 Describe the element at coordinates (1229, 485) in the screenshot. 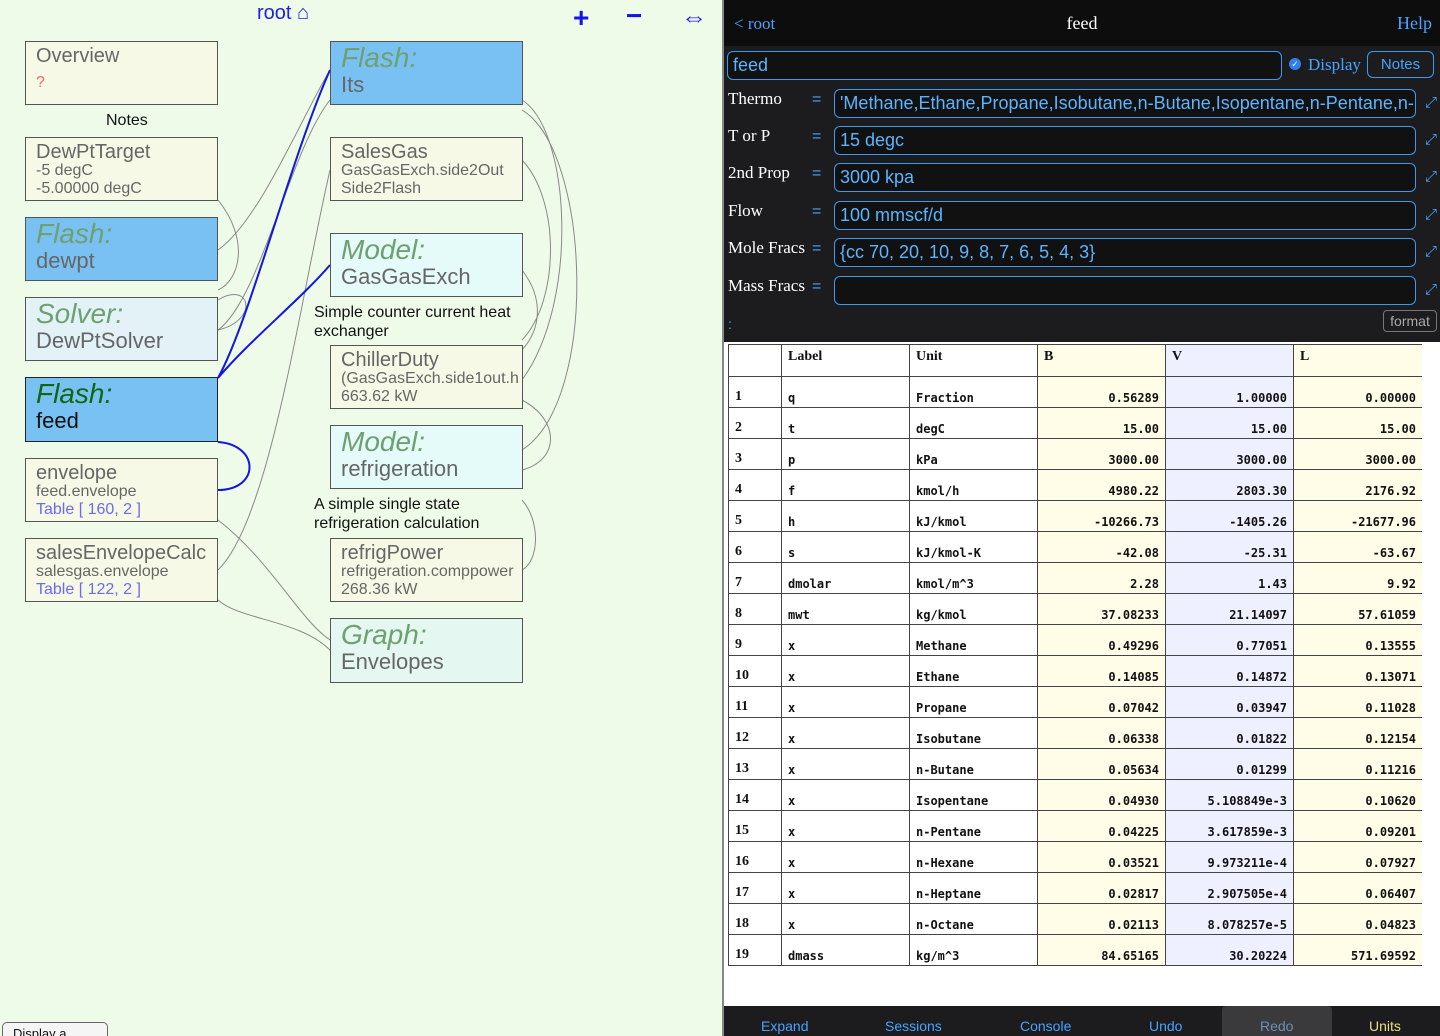

I see `value-v: 2803.30` at that location.